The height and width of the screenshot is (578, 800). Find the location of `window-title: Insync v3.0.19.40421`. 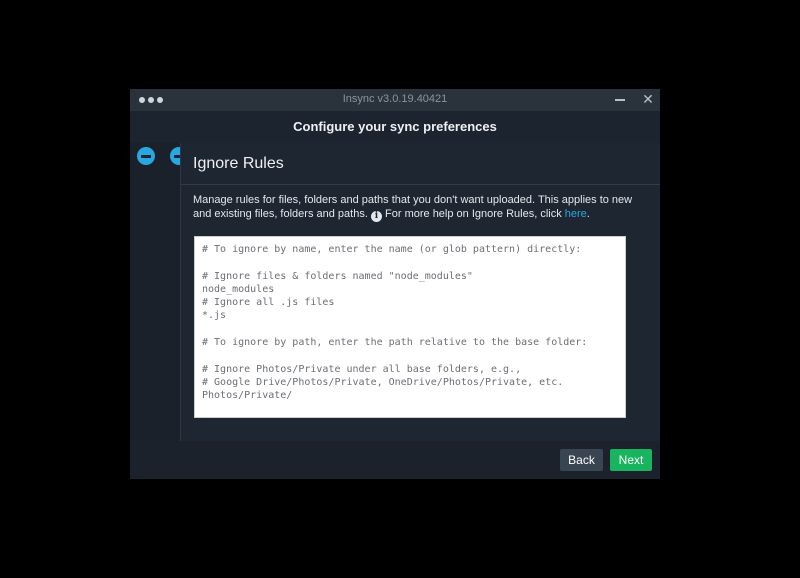

window-title: Insync v3.0.19.40421 is located at coordinates (395, 99).